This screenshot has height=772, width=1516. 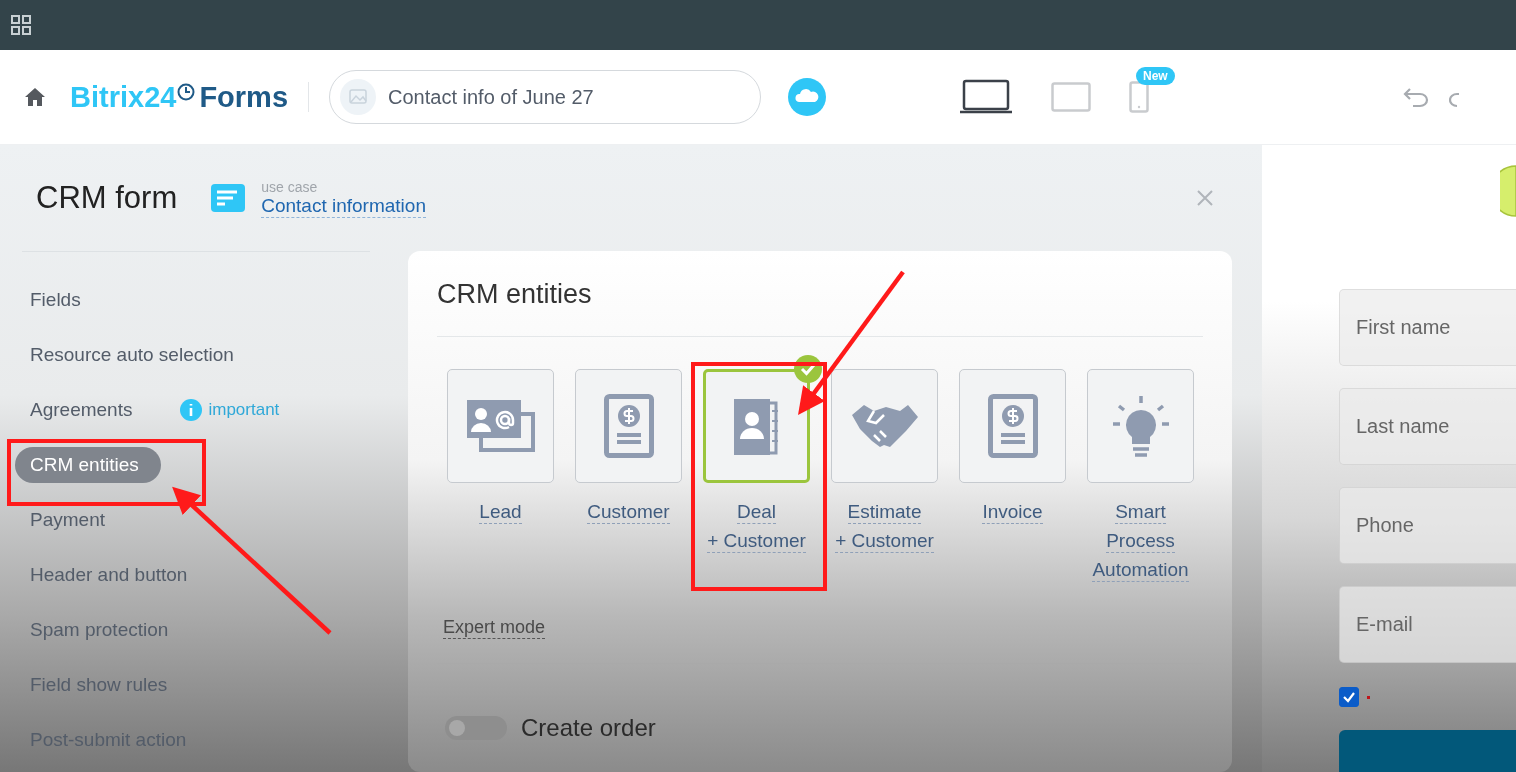 What do you see at coordinates (107, 198) in the screenshot?
I see `panel-title: CRM form` at bounding box center [107, 198].